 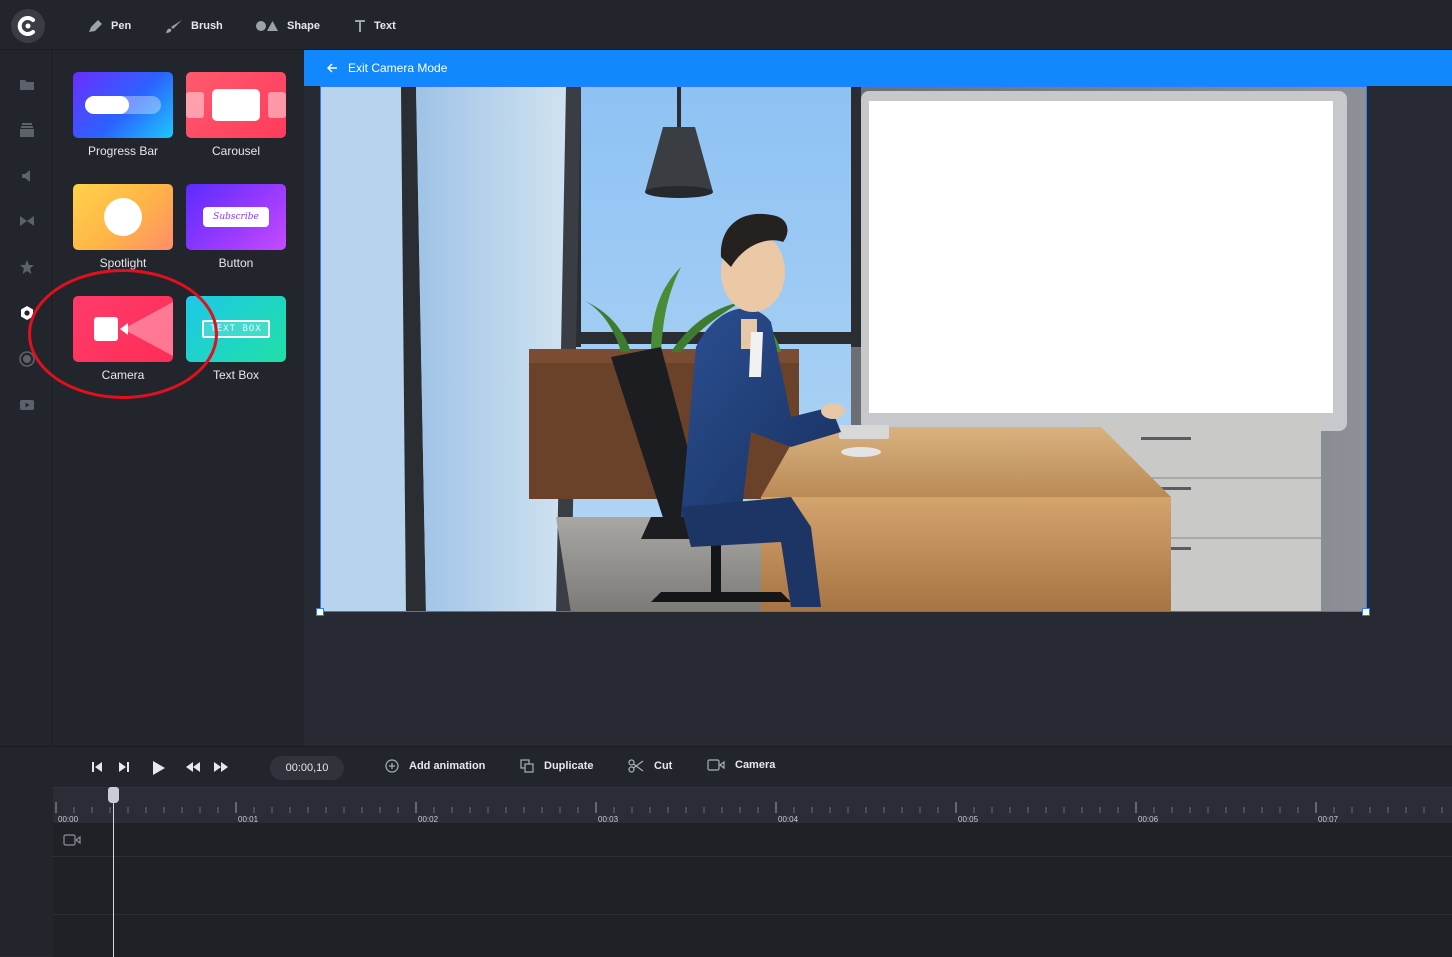 I want to click on current-time-display: 00:00,10, so click(x=307, y=768).